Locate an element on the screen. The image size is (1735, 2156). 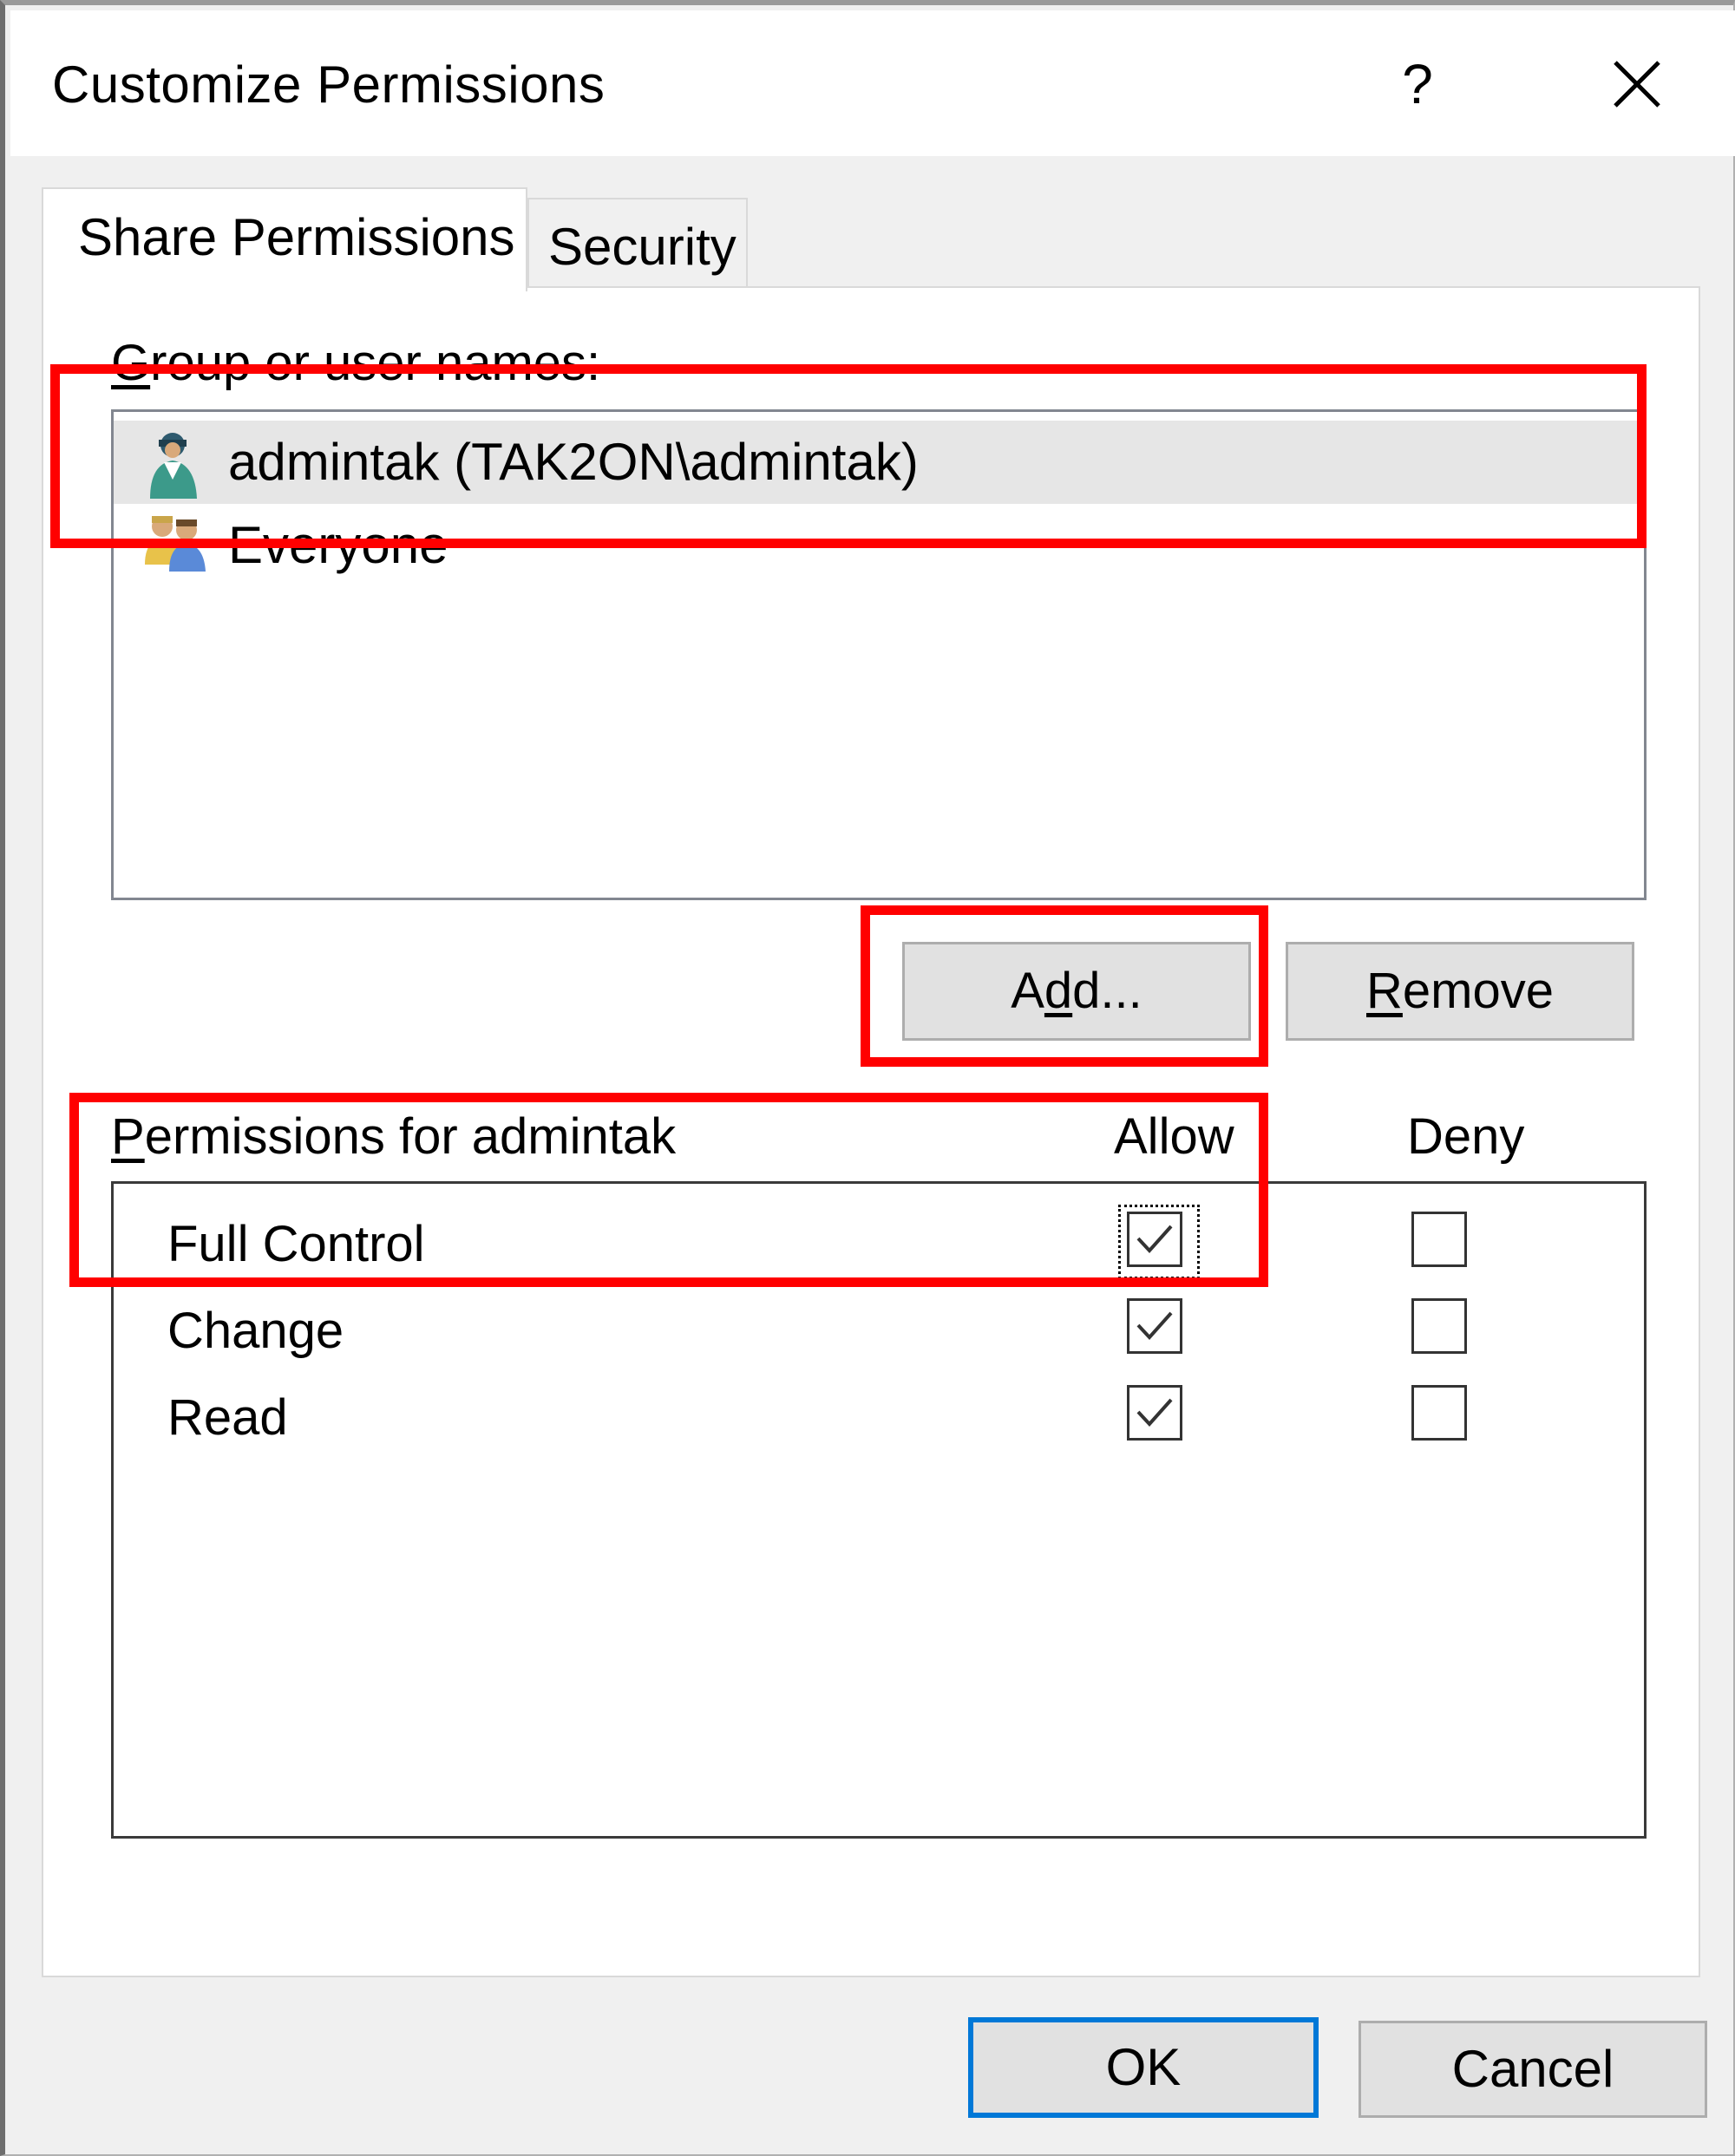
list-item-everyone: Everyone is located at coordinates (879, 546).